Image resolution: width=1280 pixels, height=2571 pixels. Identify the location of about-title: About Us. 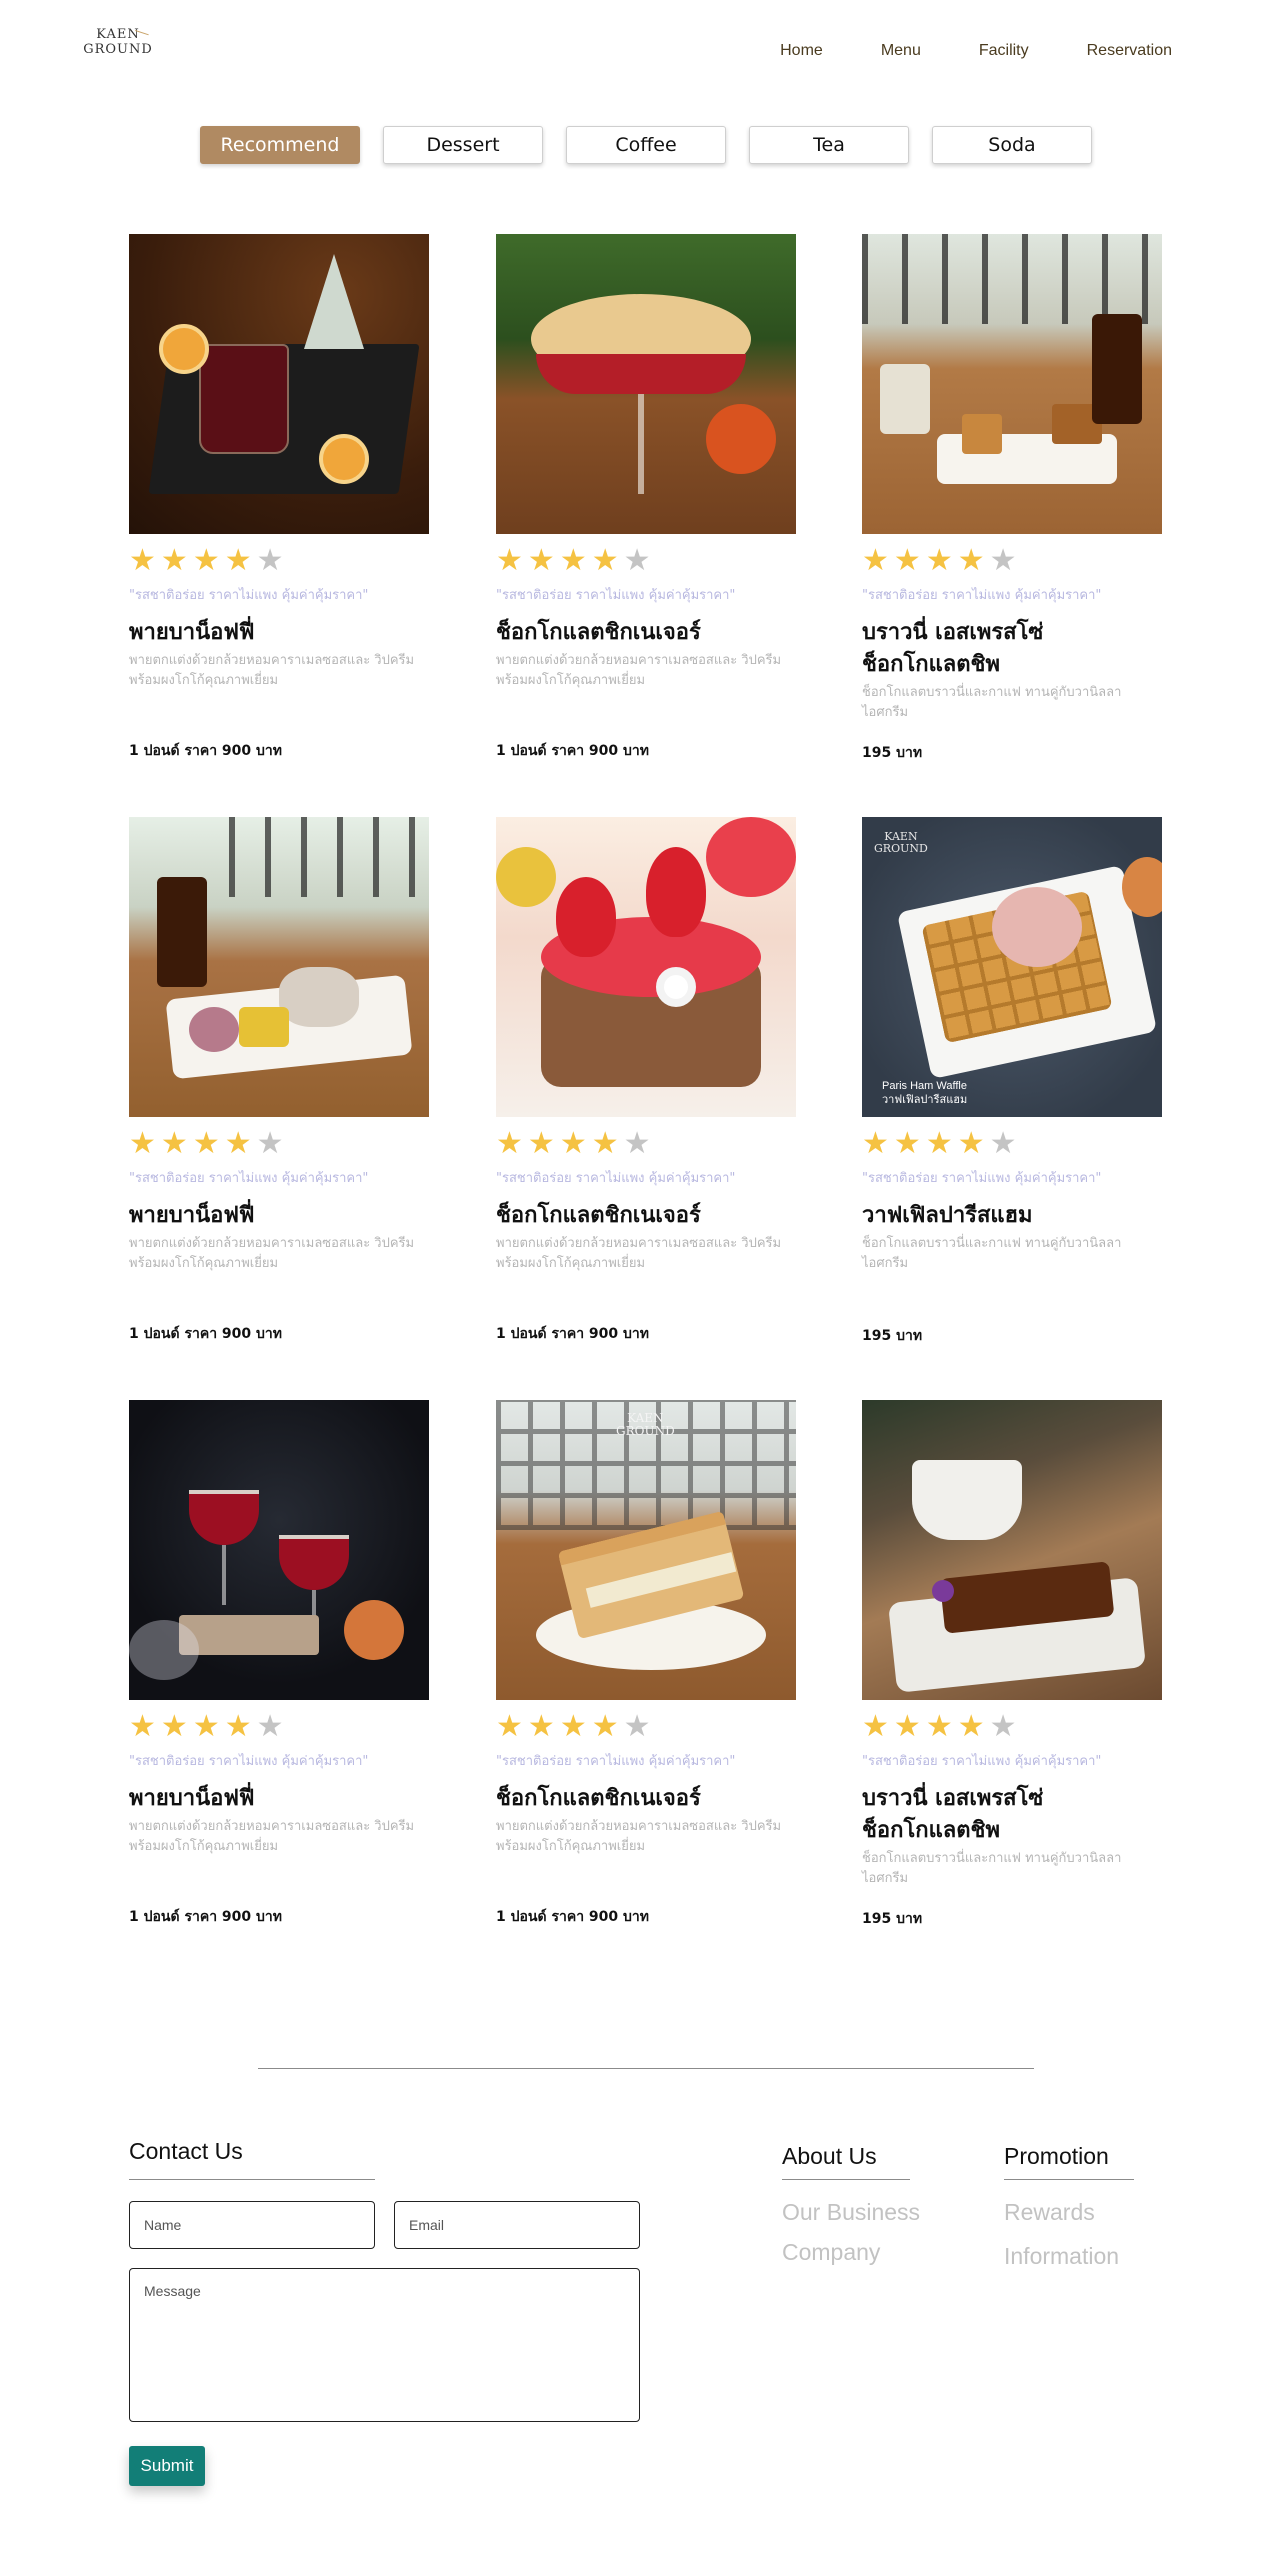
(829, 2156).